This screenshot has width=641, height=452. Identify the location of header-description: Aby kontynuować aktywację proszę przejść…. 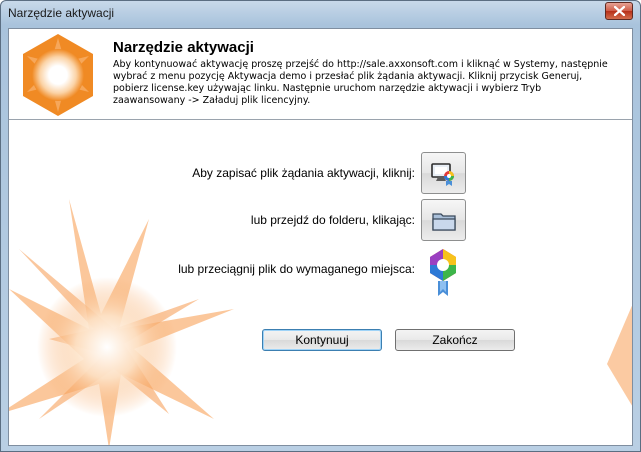
(360, 82).